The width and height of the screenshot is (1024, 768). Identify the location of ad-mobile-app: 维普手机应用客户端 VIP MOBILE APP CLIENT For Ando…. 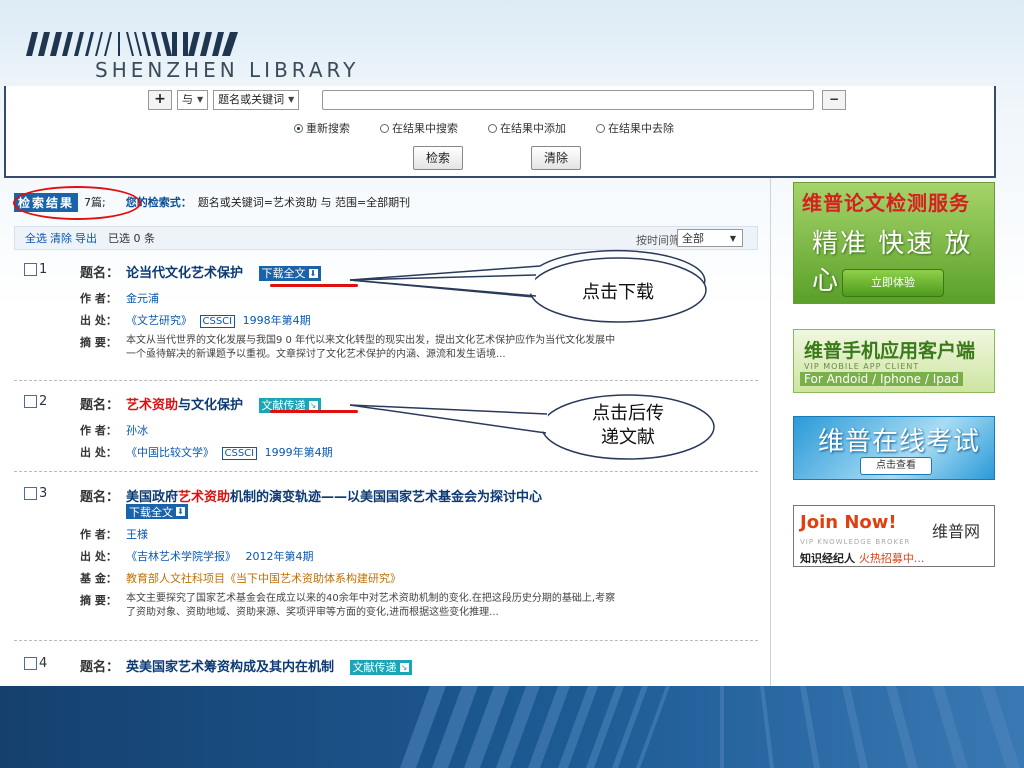
(894, 361).